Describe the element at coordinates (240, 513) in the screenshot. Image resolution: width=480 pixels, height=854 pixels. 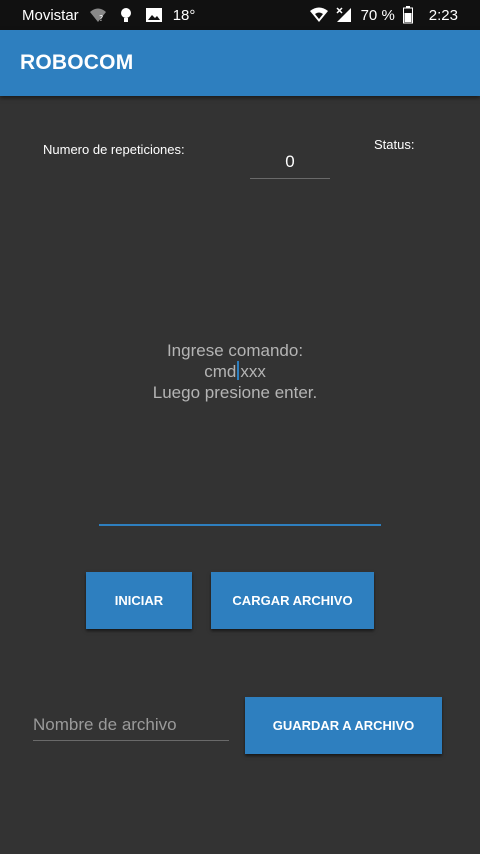
I see `command-input` at that location.